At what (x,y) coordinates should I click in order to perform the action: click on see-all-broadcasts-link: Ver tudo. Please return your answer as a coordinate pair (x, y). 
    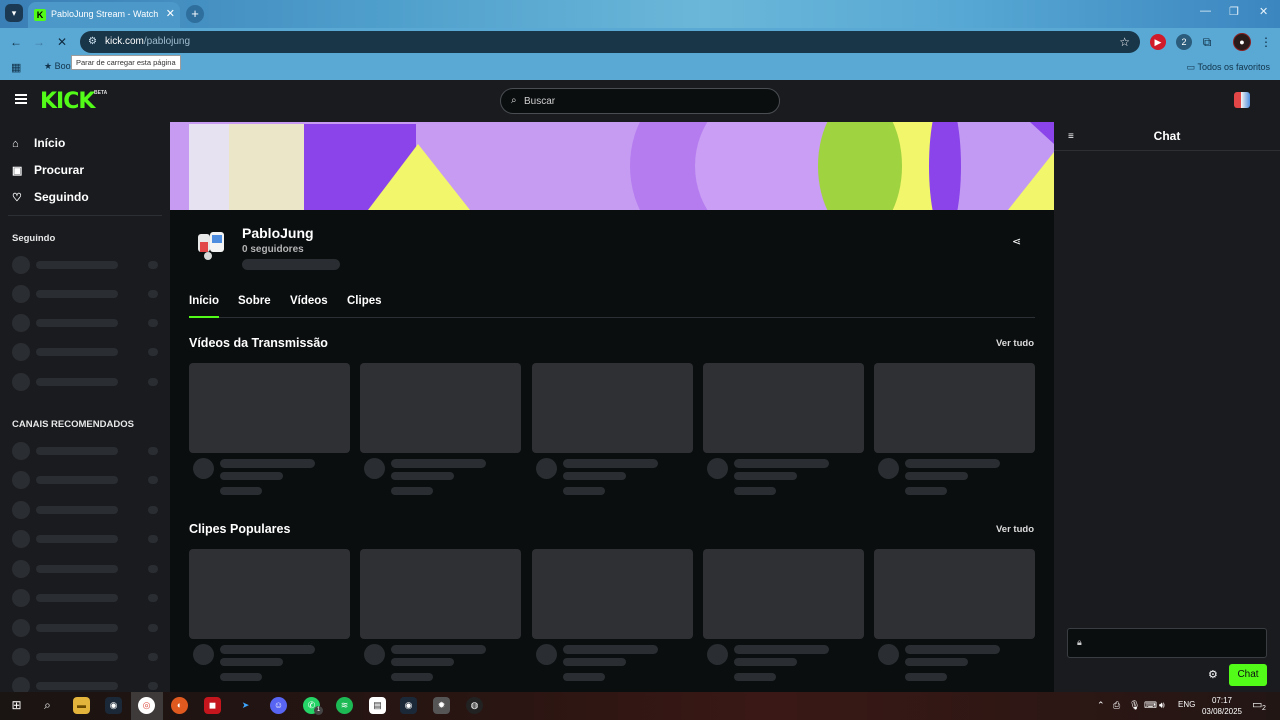
    Looking at the image, I should click on (1015, 343).